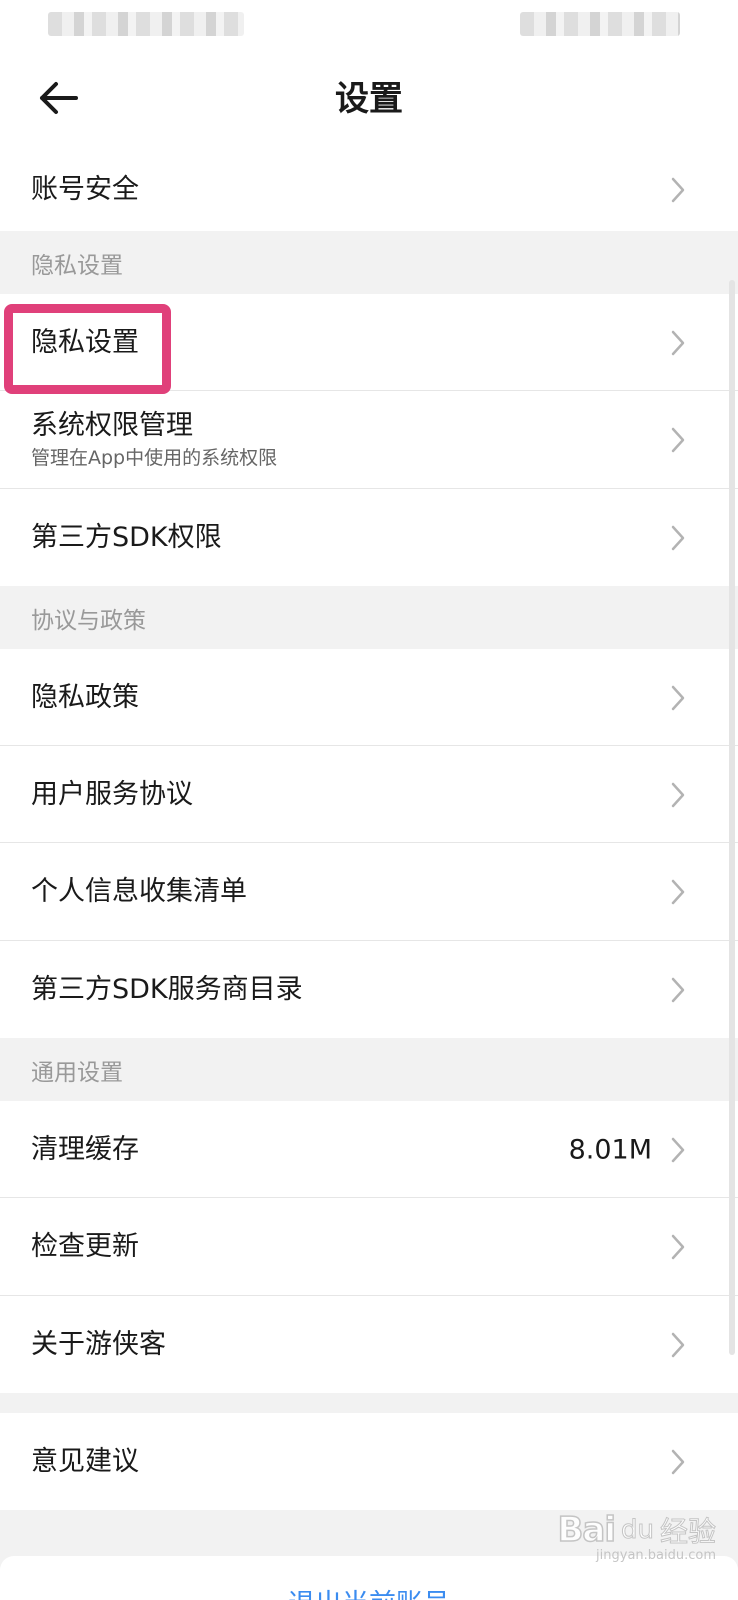 The height and width of the screenshot is (1600, 738). Describe the element at coordinates (85, 1461) in the screenshot. I see `row-label: 意见建议` at that location.